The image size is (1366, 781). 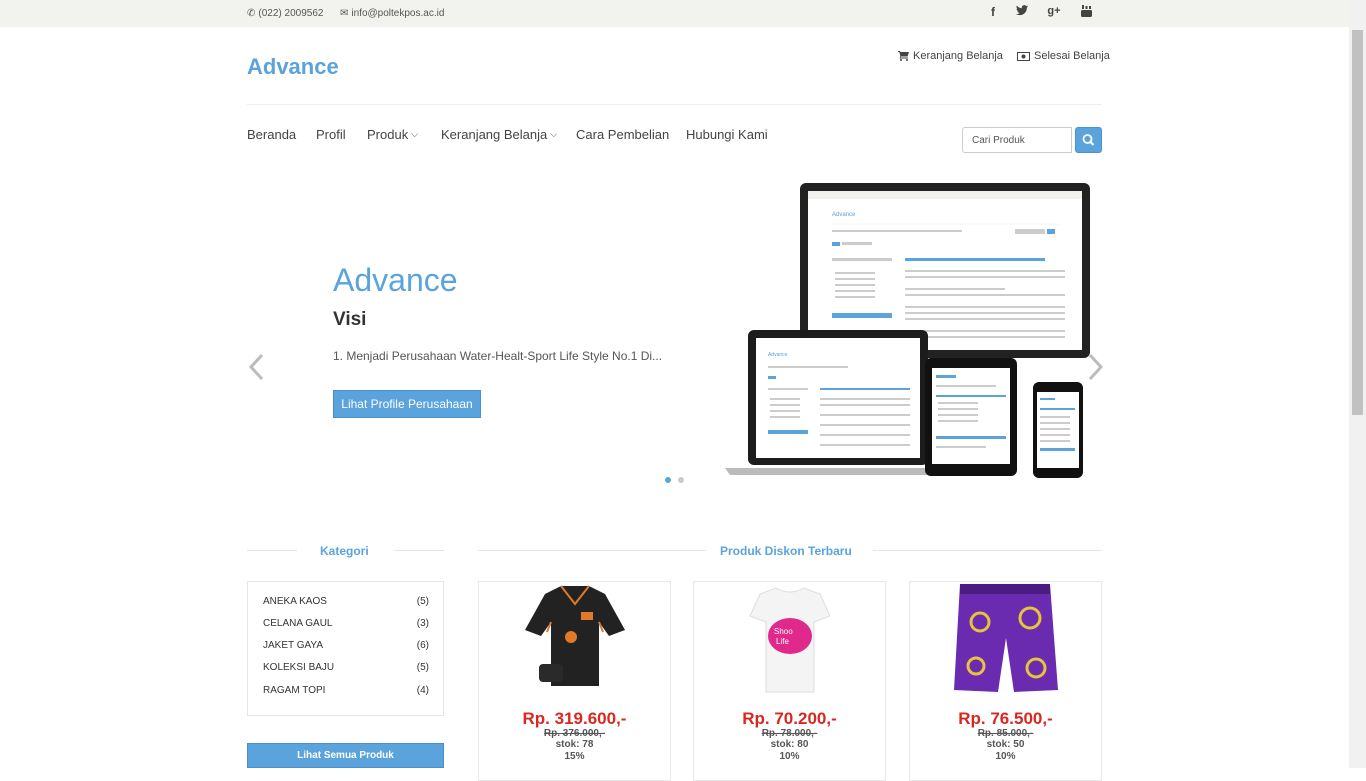 I want to click on product-image-shorts, so click(x=1005, y=641).